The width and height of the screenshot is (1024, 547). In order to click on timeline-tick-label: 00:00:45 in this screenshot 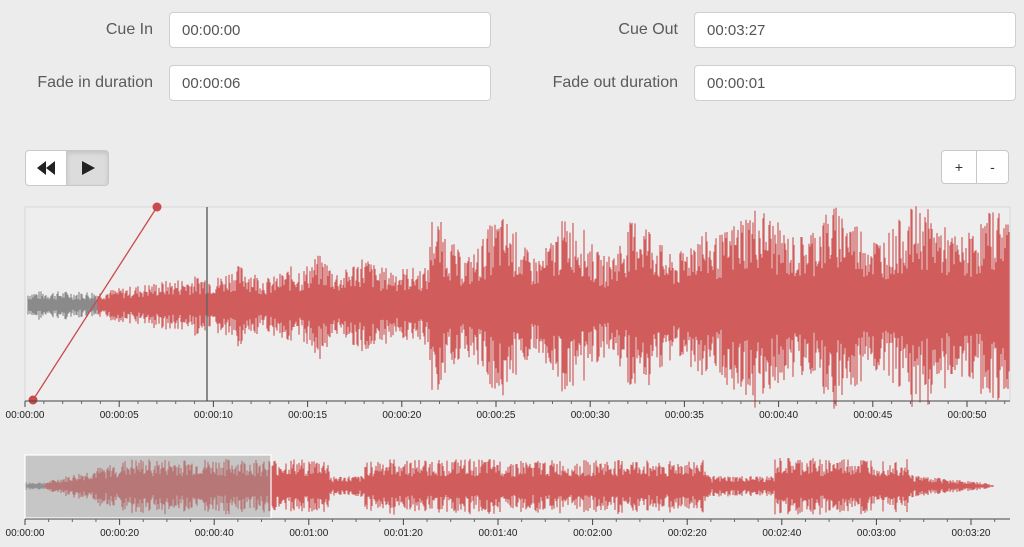, I will do `click(872, 415)`.